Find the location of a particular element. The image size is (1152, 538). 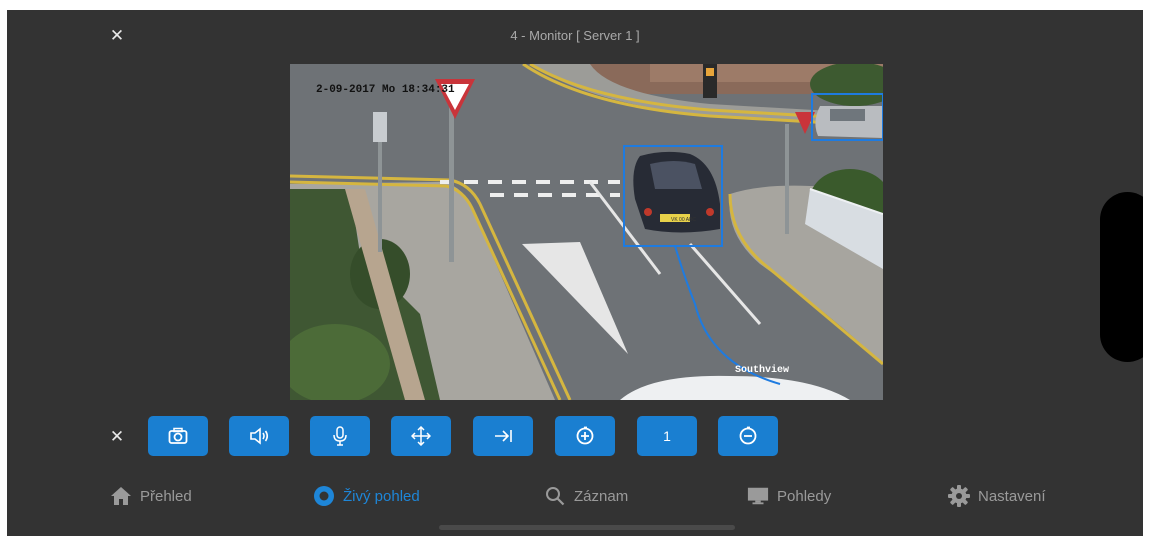

zoom-in-button is located at coordinates (585, 436).